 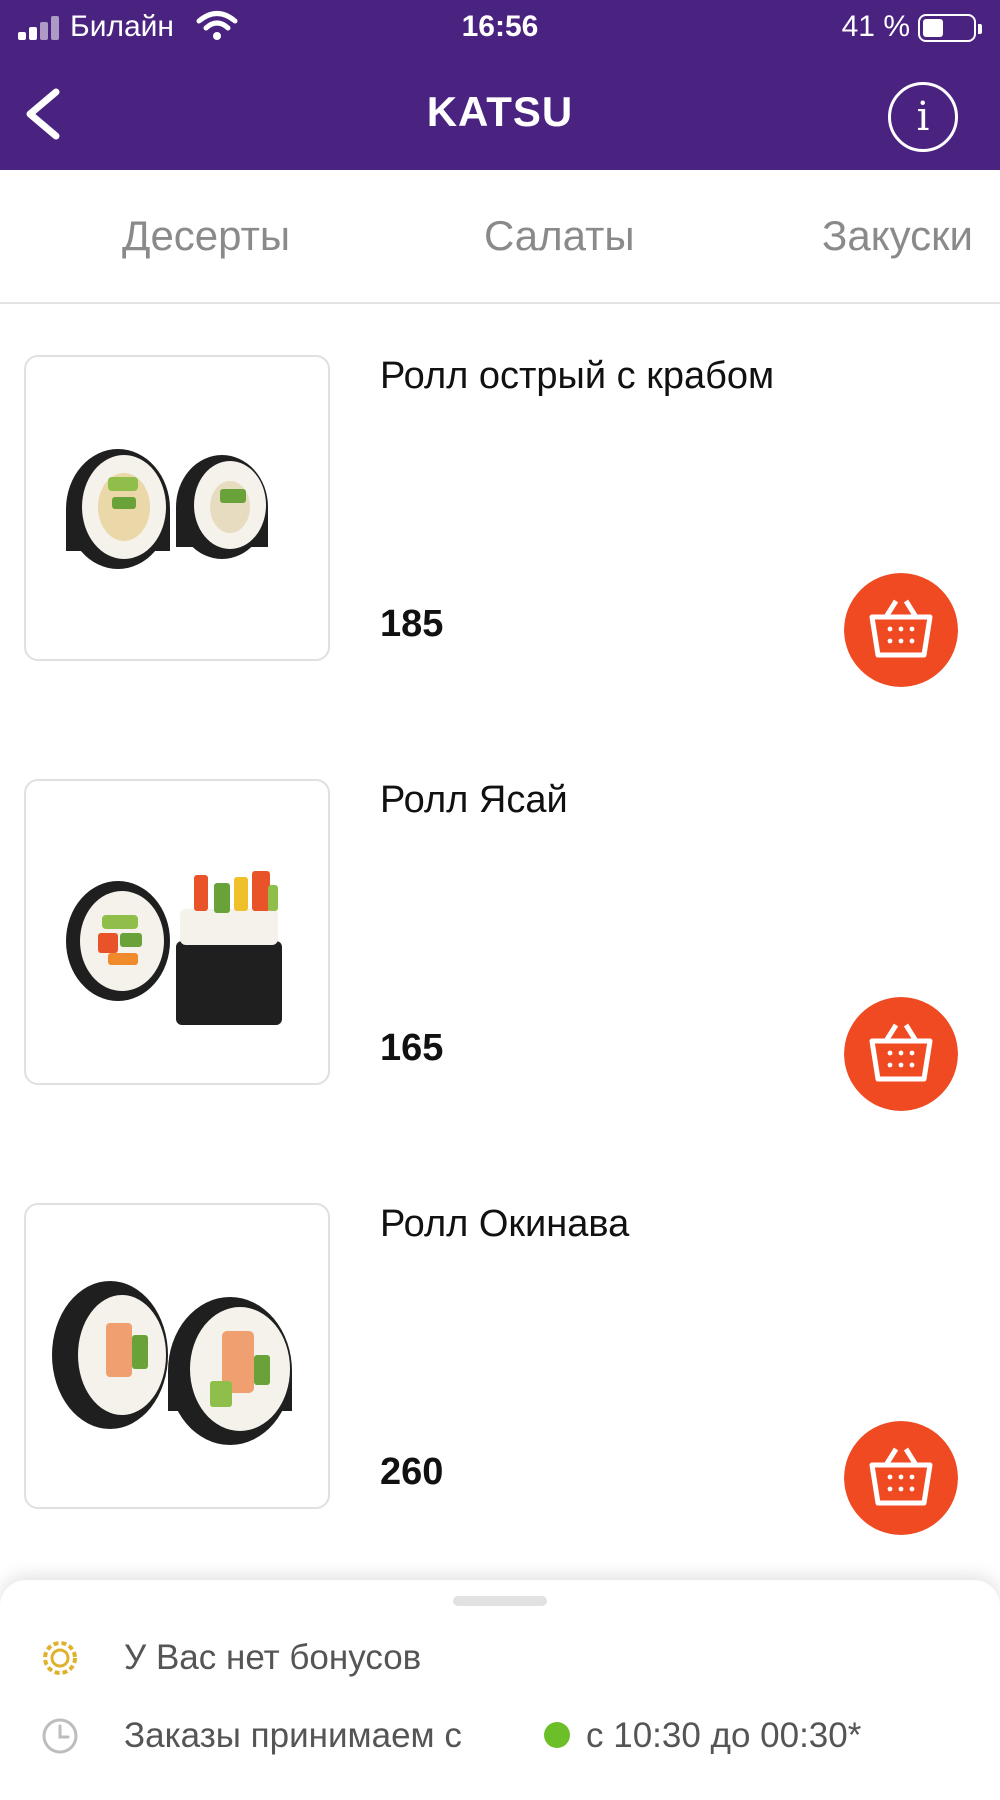 I want to click on bonus-text: У Вас нет бонусов, so click(x=273, y=1657).